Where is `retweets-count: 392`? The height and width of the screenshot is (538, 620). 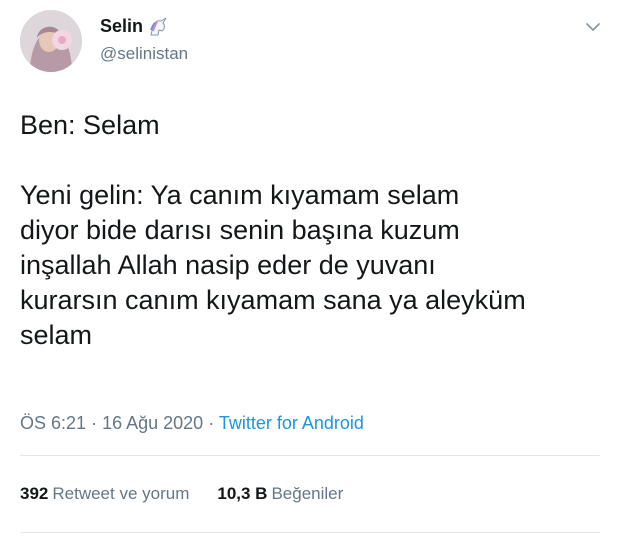 retweets-count: 392 is located at coordinates (34, 493).